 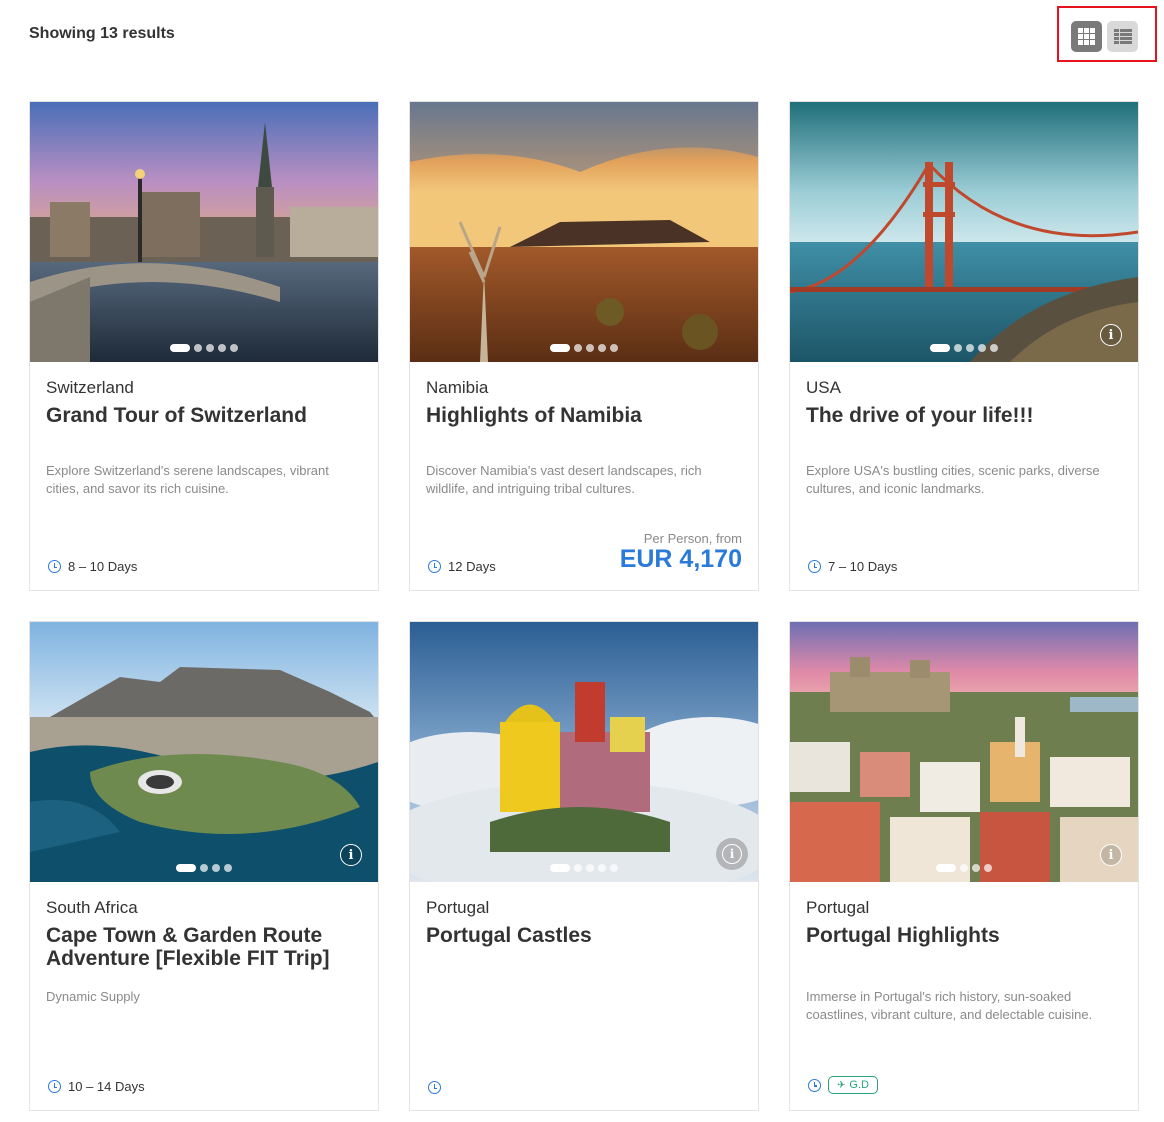 I want to click on grid-view-button, so click(x=1086, y=36).